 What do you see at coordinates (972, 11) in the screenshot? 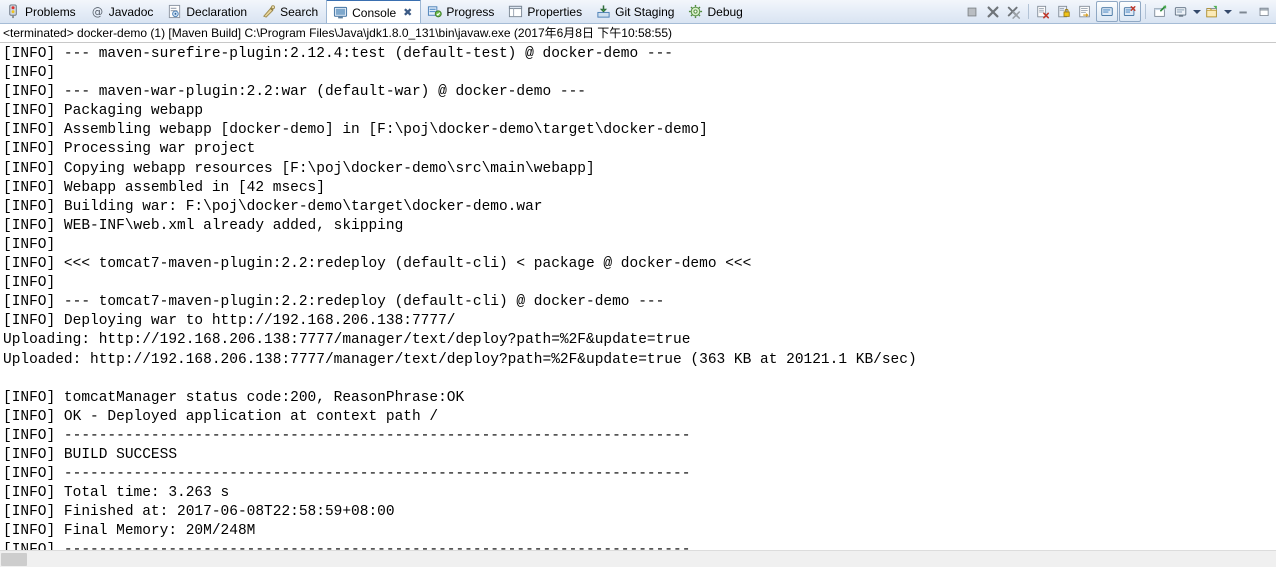
I see `terminate-button` at bounding box center [972, 11].